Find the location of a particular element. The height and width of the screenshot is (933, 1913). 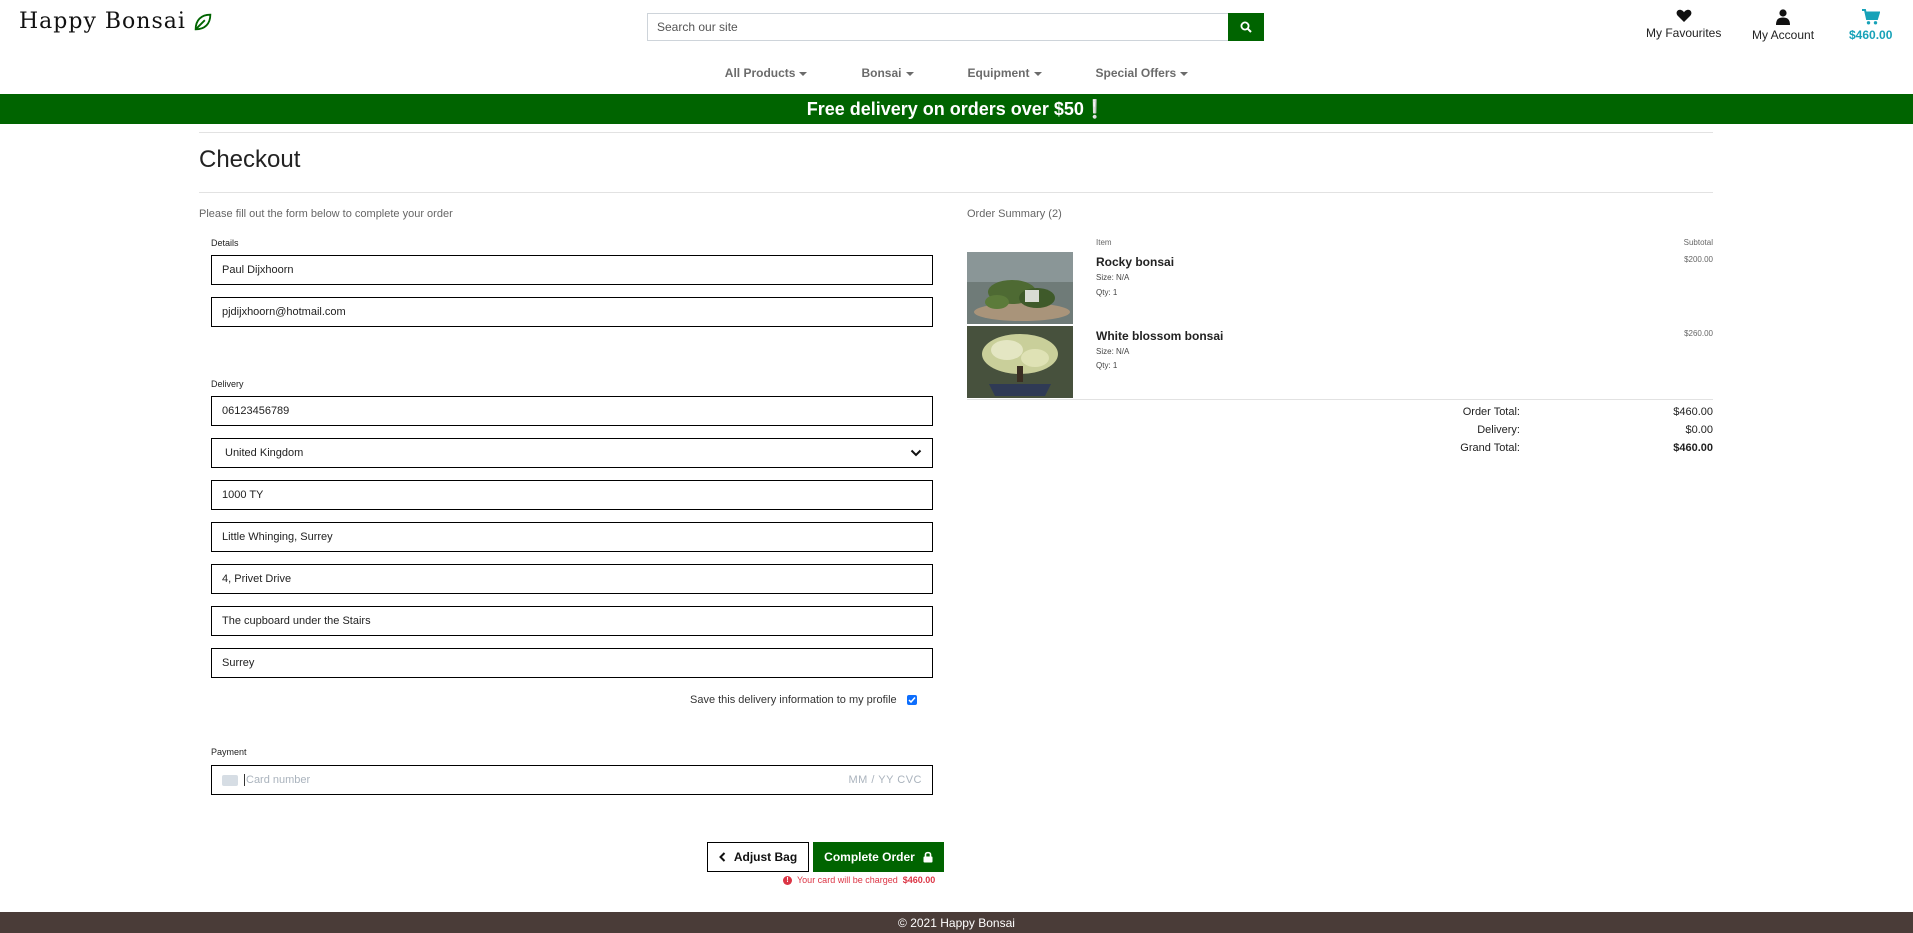

details-label: Details is located at coordinates (225, 243).